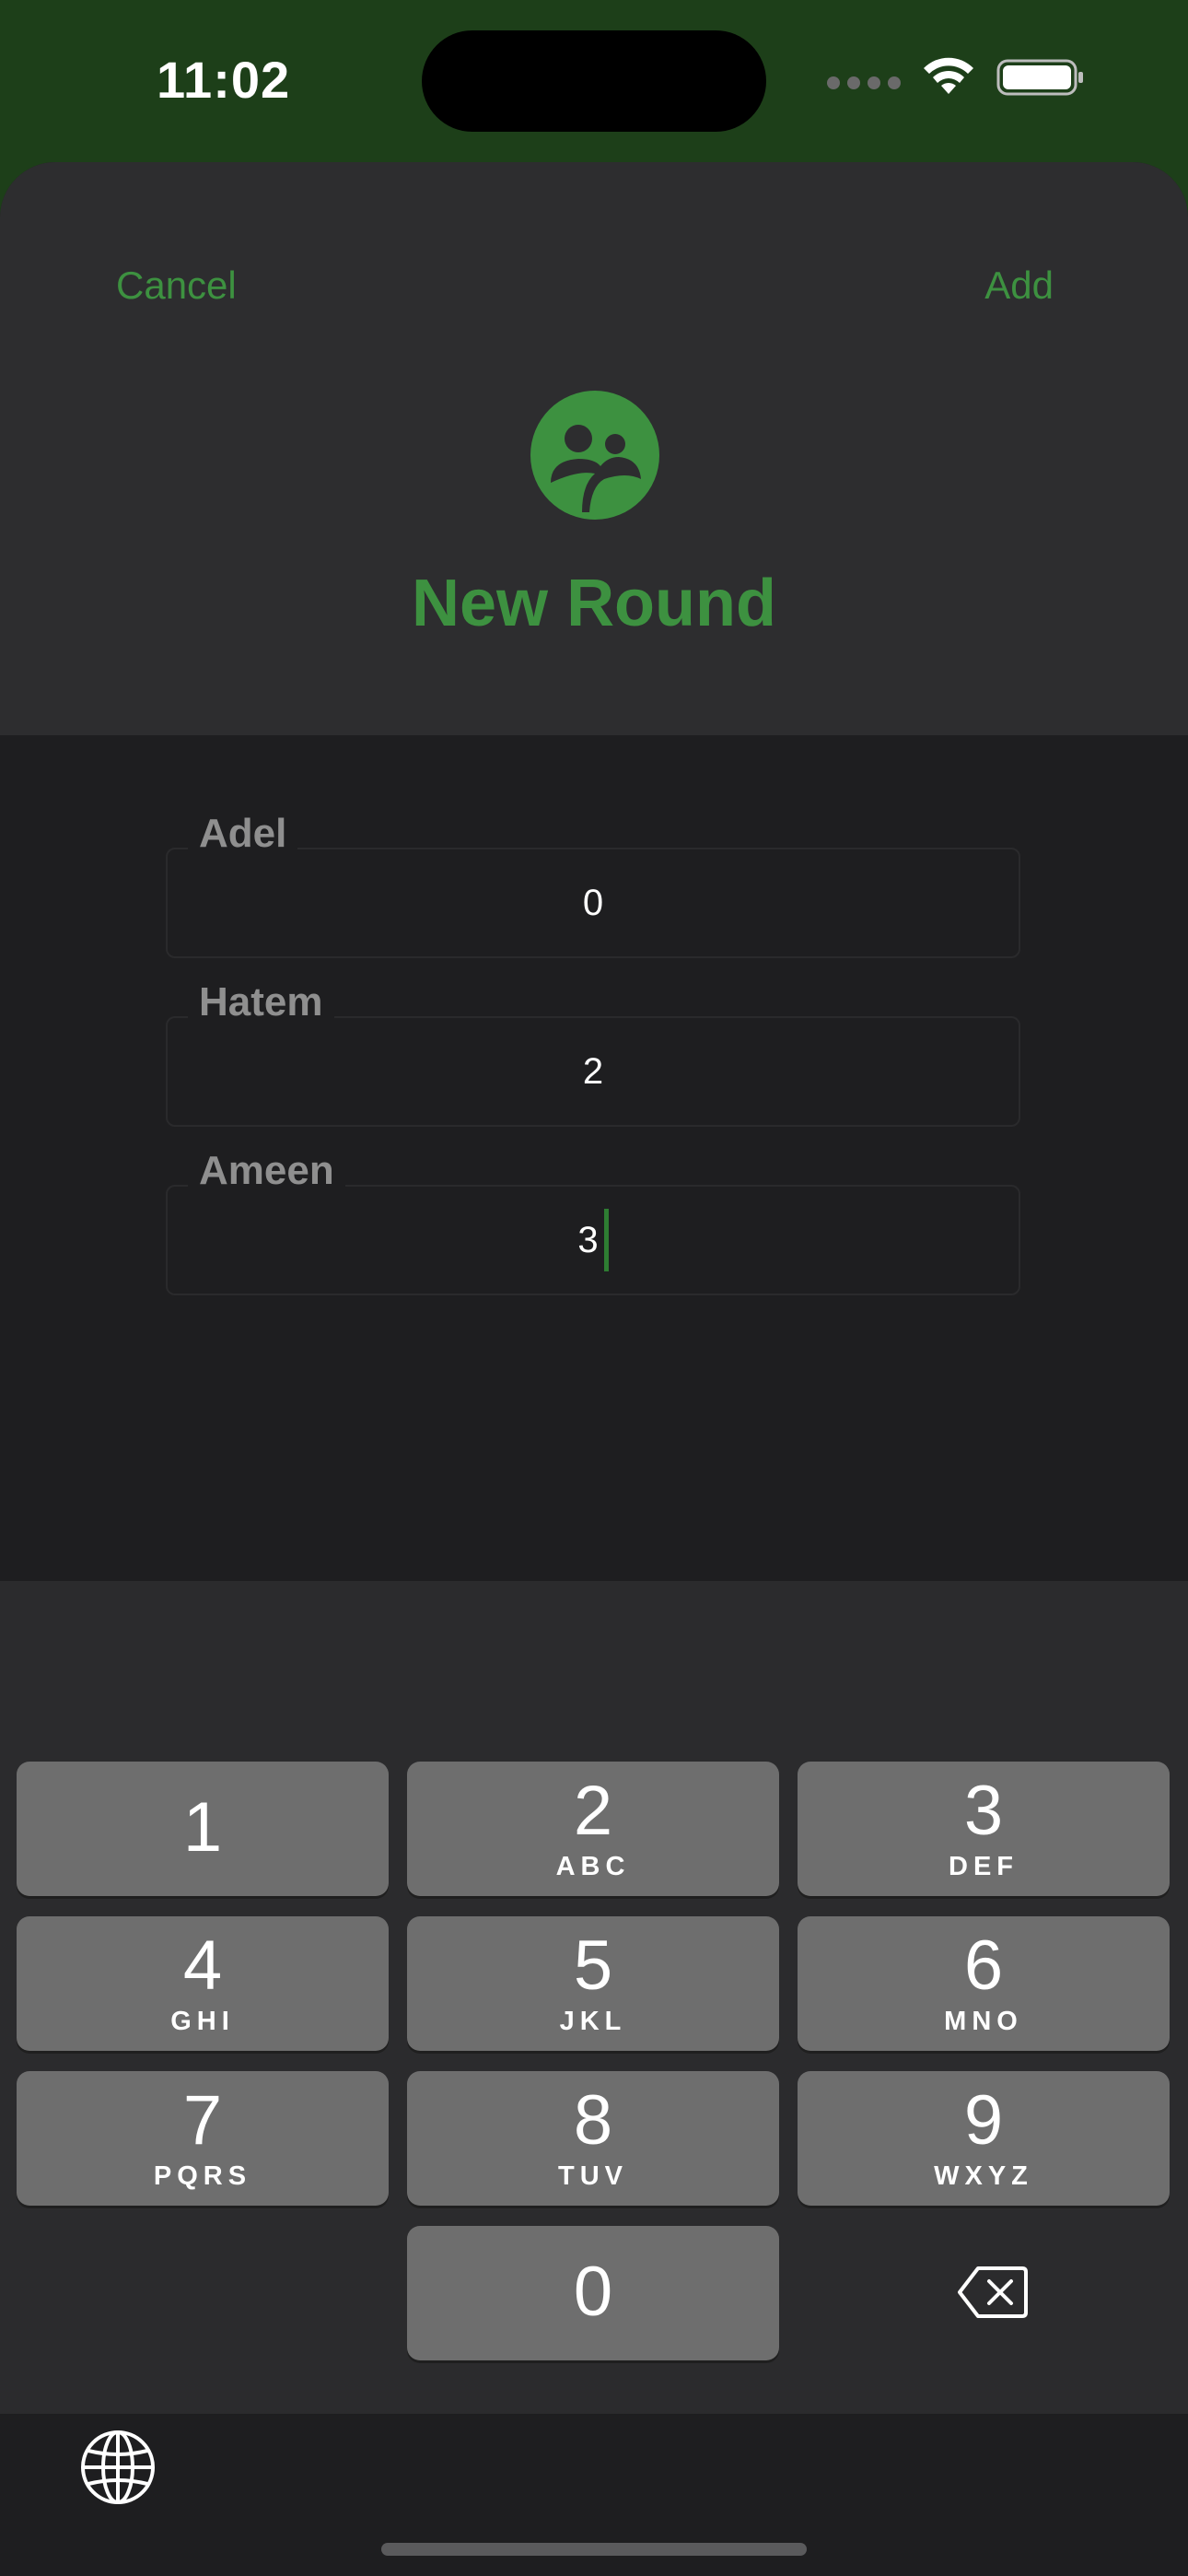 This screenshot has height=2576, width=1188. Describe the element at coordinates (202, 2176) in the screenshot. I see `key-letters: PQRS` at that location.